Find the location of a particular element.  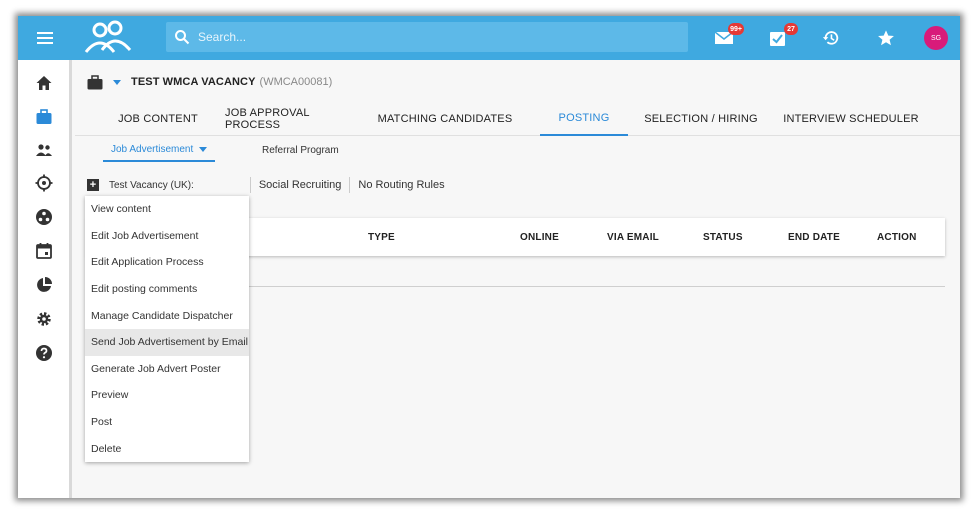

sidebar-item-help is located at coordinates (44, 353).